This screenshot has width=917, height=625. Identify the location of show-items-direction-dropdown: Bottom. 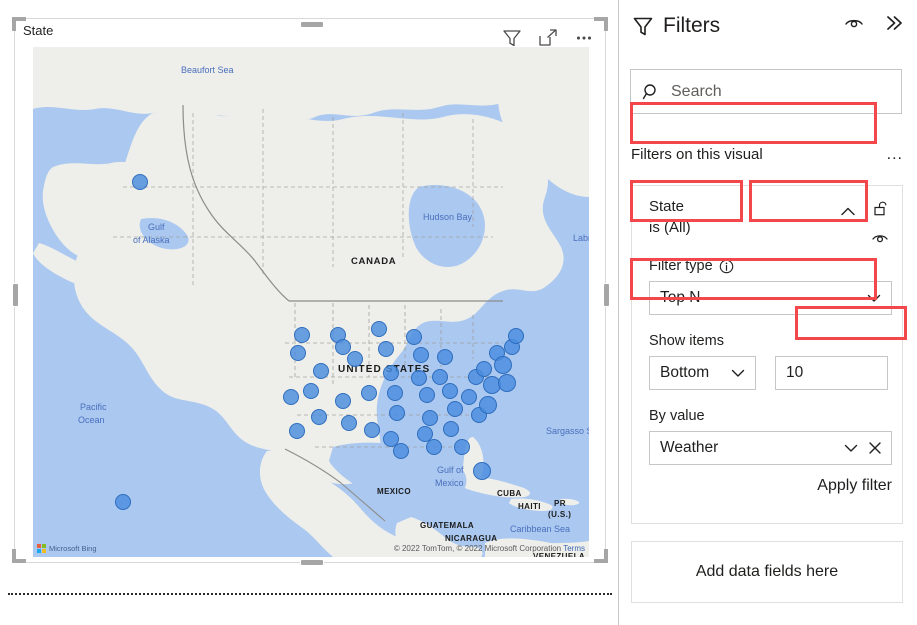
(703, 373).